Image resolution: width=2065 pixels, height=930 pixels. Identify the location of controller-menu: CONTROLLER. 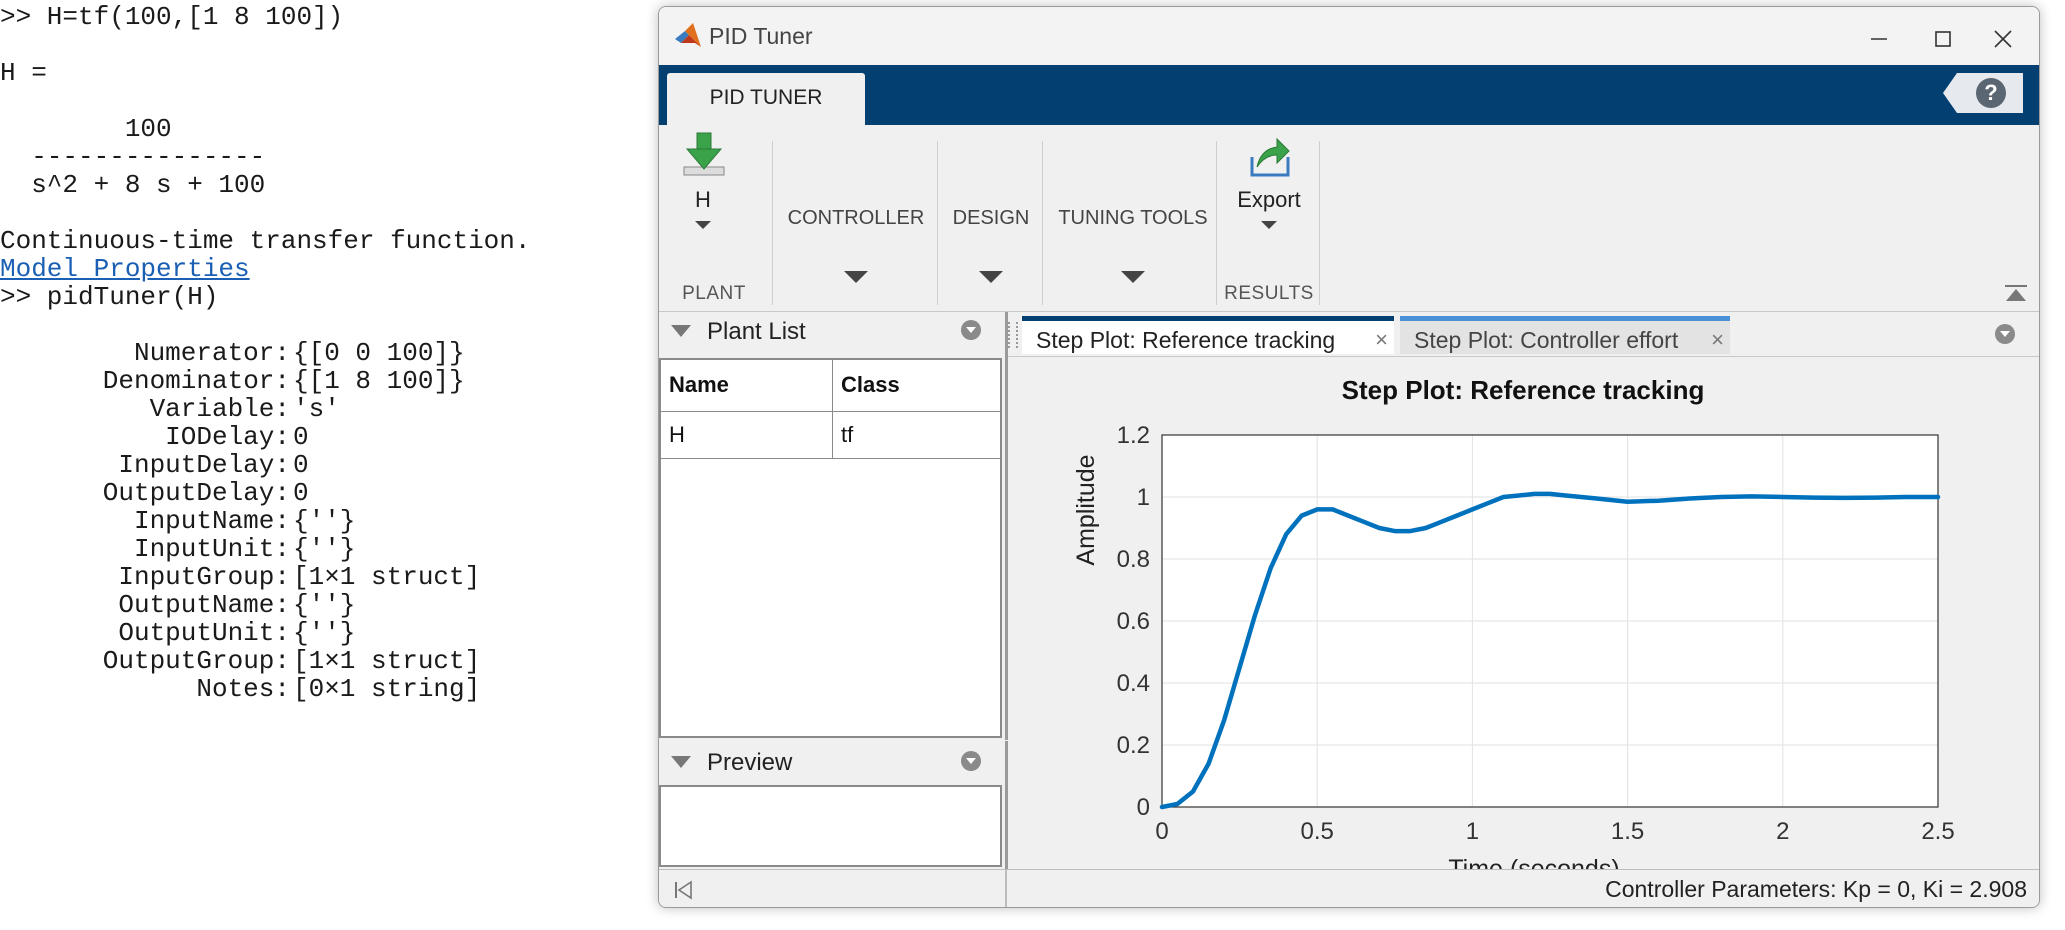
(856, 204).